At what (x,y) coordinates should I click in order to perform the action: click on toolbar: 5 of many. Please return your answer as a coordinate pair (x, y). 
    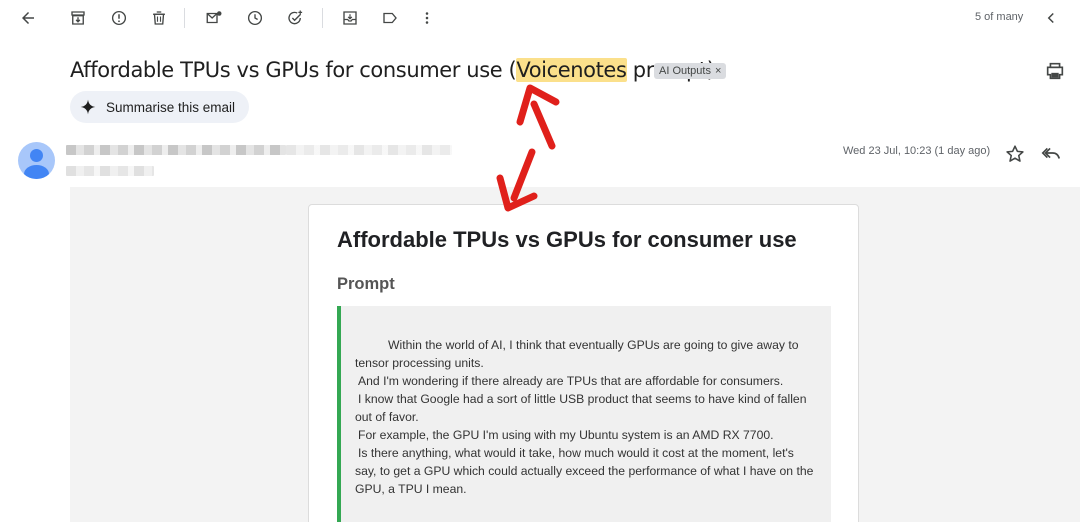
    Looking at the image, I should click on (540, 18).